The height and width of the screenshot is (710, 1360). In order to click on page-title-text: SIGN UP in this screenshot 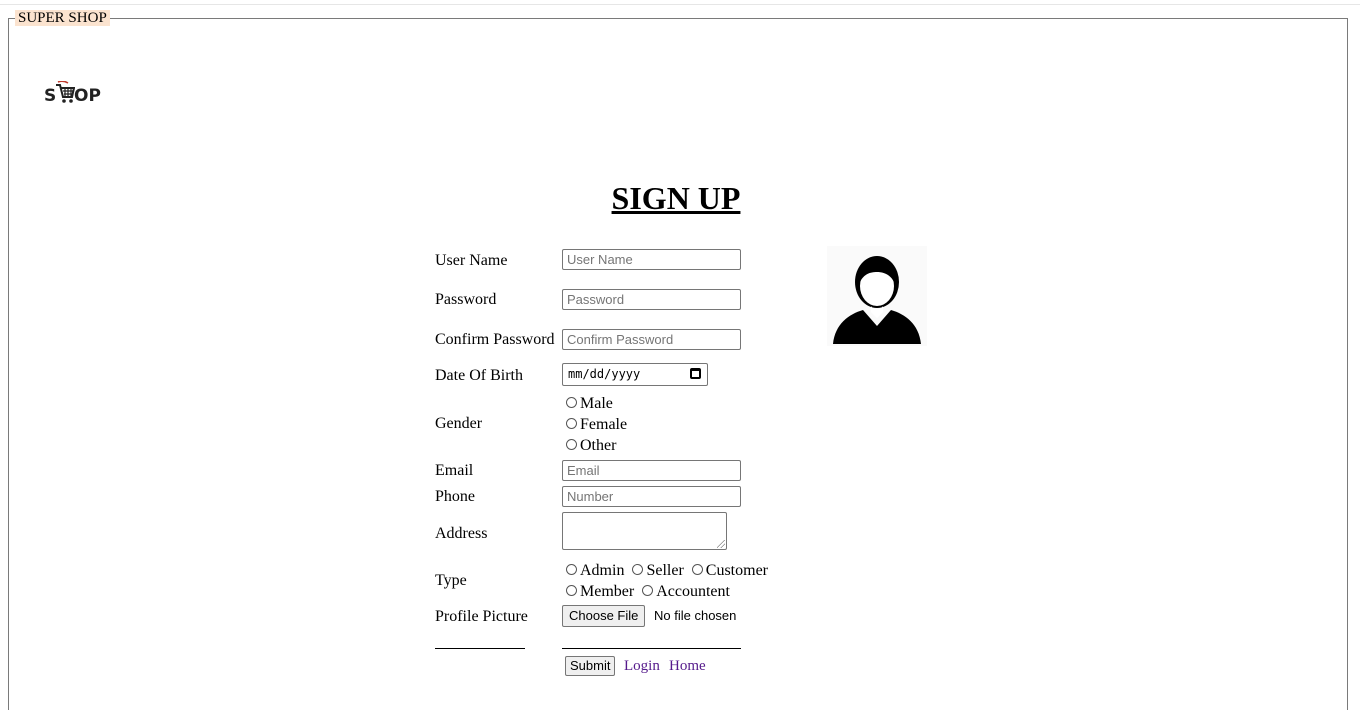, I will do `click(676, 198)`.